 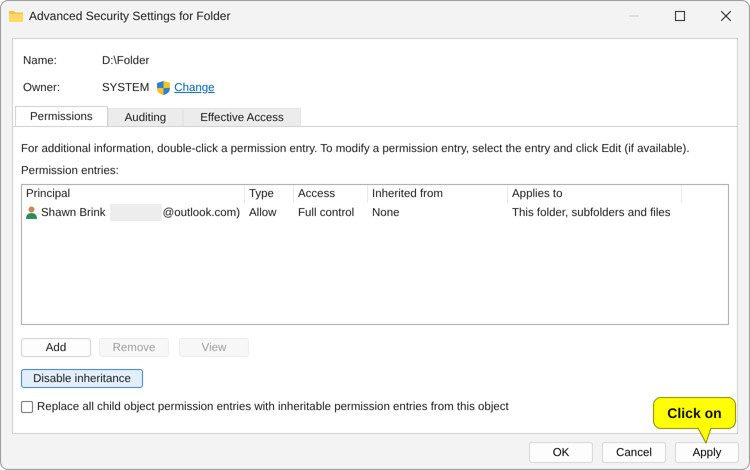 I want to click on principal-name: Shawn Brink, so click(x=73, y=212).